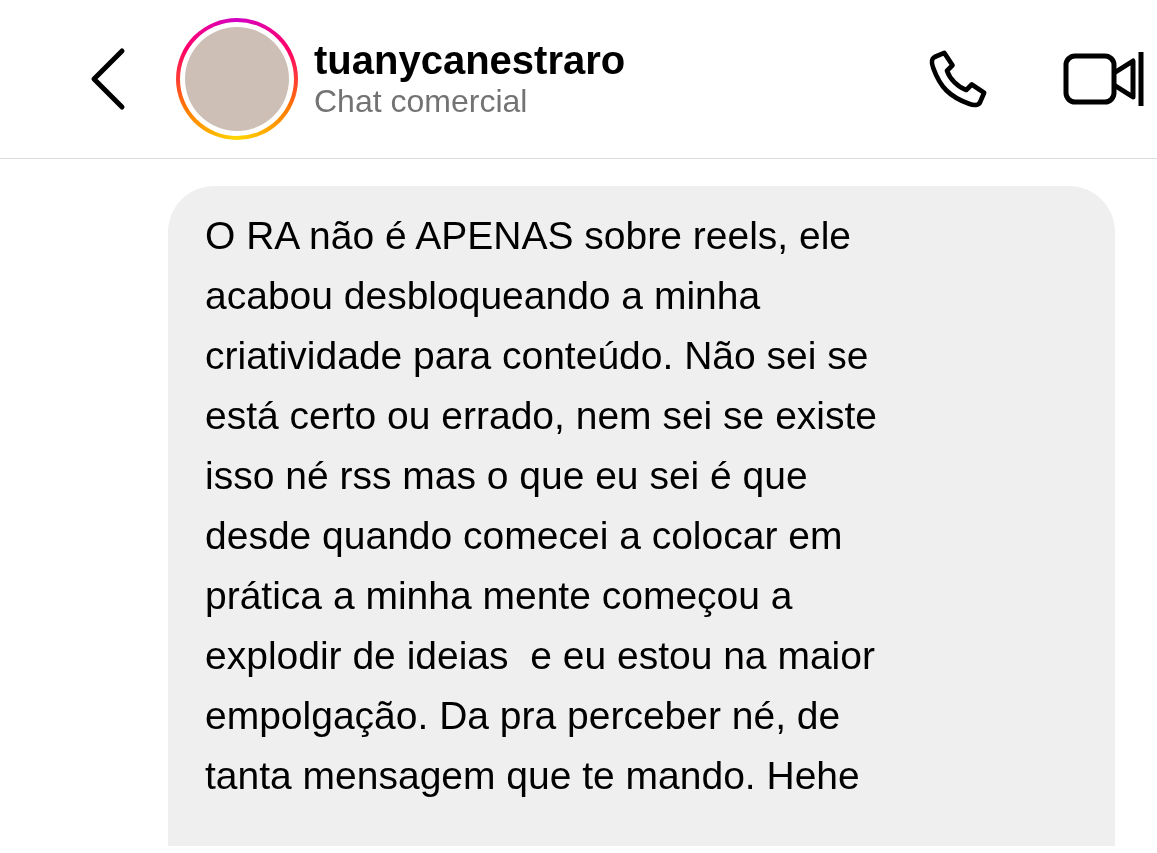 The image size is (1157, 853). What do you see at coordinates (619, 59) in the screenshot?
I see `username: tuanycanestraro` at bounding box center [619, 59].